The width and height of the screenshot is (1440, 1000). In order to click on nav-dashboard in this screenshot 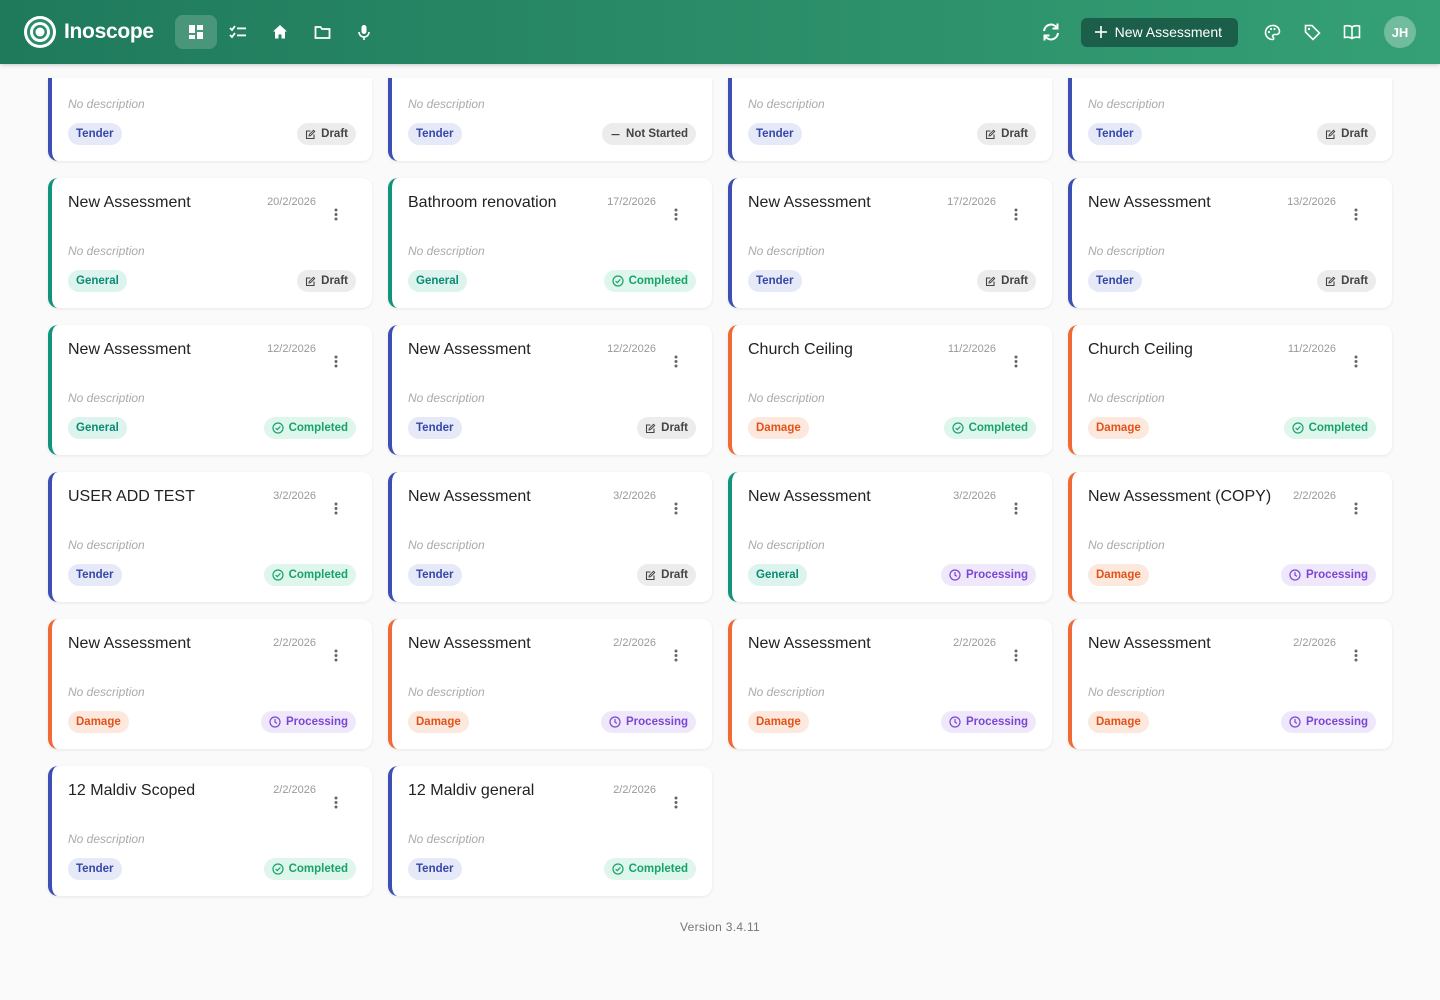, I will do `click(196, 32)`.